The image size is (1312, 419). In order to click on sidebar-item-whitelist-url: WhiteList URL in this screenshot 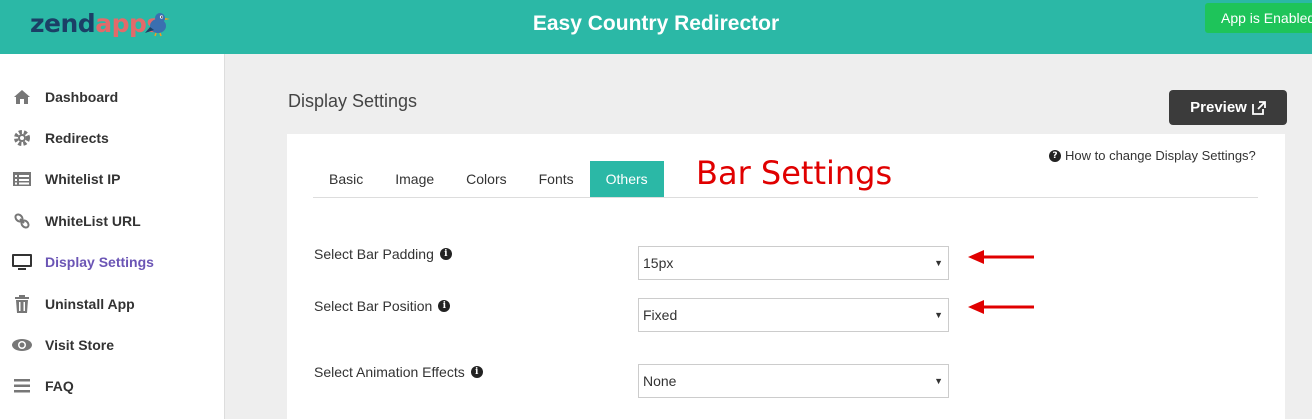, I will do `click(112, 221)`.